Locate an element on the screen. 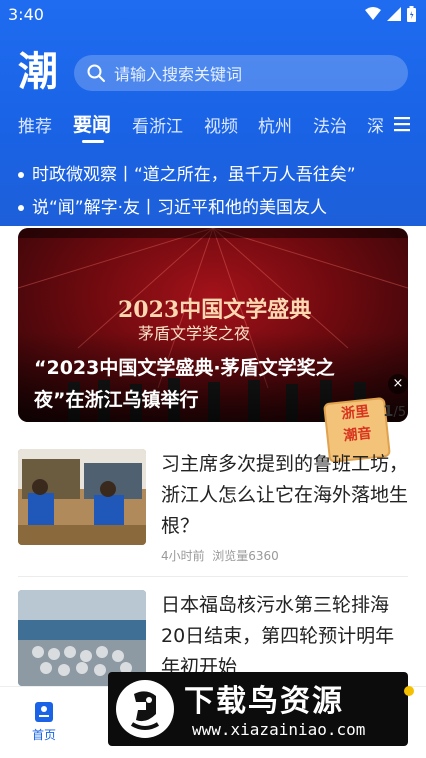  tab-news: 要闻 is located at coordinates (92, 123).